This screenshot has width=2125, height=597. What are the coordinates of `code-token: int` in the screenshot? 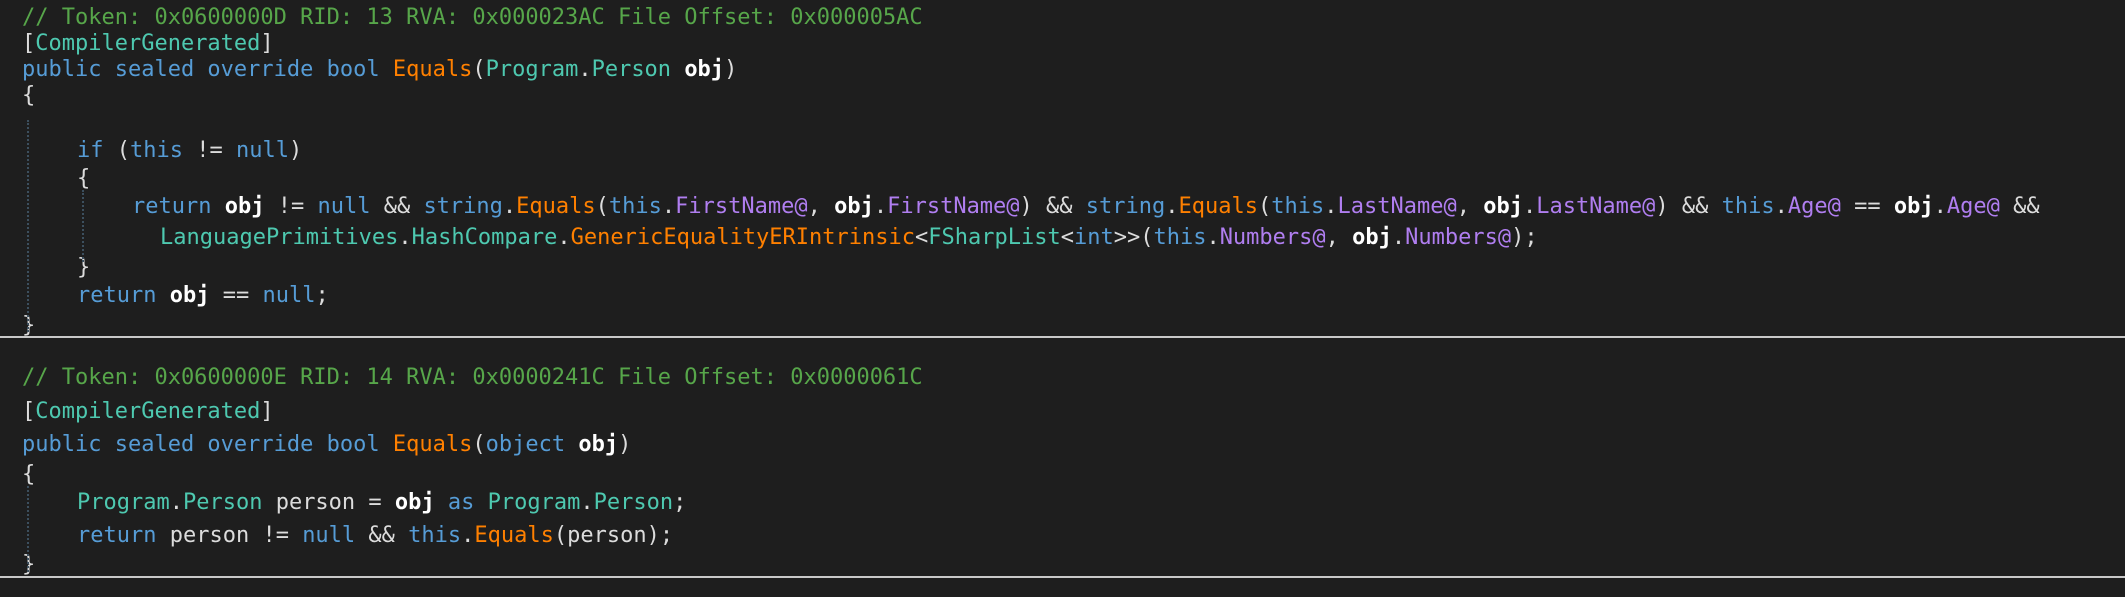 It's located at (1093, 237).